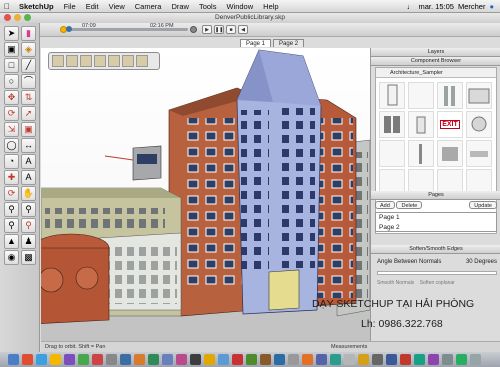 Image resolution: width=500 pixels, height=367 pixels. I want to click on user-name: Mercher, so click(472, 6).